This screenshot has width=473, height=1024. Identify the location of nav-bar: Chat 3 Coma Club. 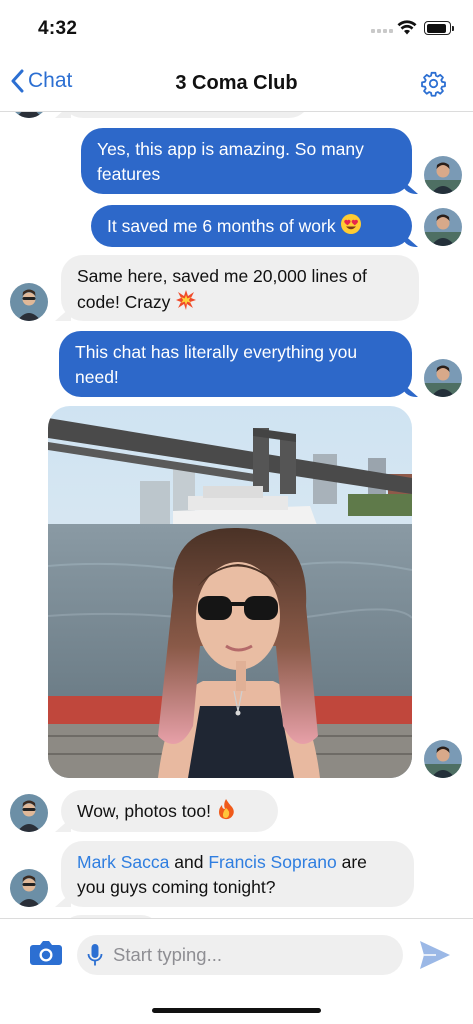
(236, 84).